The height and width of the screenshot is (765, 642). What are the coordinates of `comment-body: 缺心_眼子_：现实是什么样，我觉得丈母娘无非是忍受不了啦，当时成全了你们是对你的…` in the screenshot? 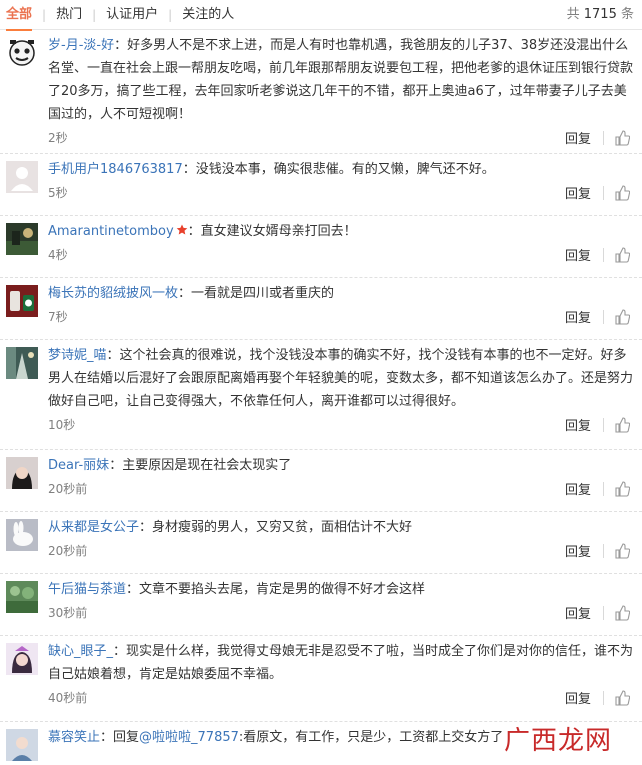 It's located at (341, 663).